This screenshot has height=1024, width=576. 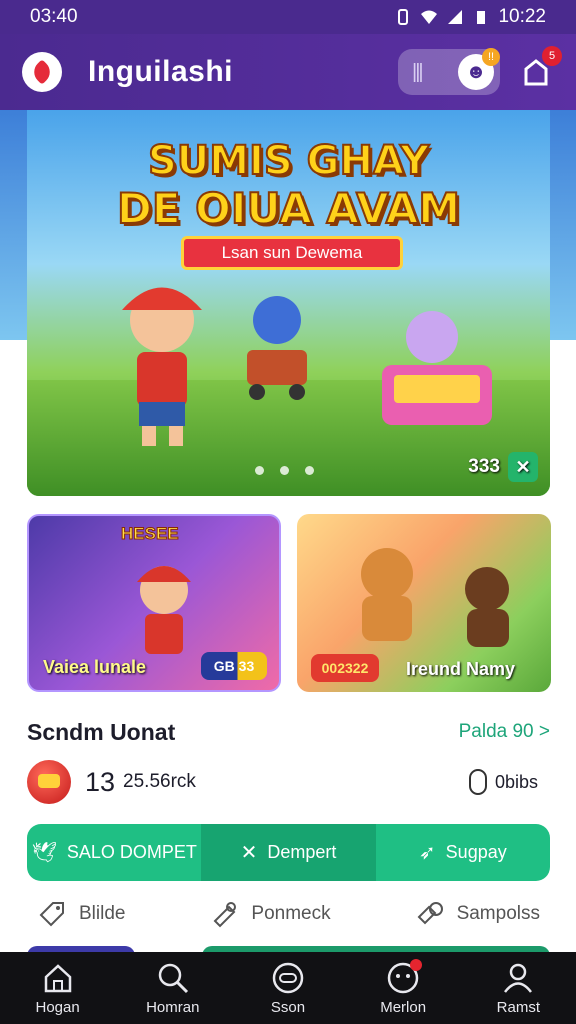 What do you see at coordinates (288, 208) in the screenshot?
I see `hero-title-line2: DE OIUA AVAM` at bounding box center [288, 208].